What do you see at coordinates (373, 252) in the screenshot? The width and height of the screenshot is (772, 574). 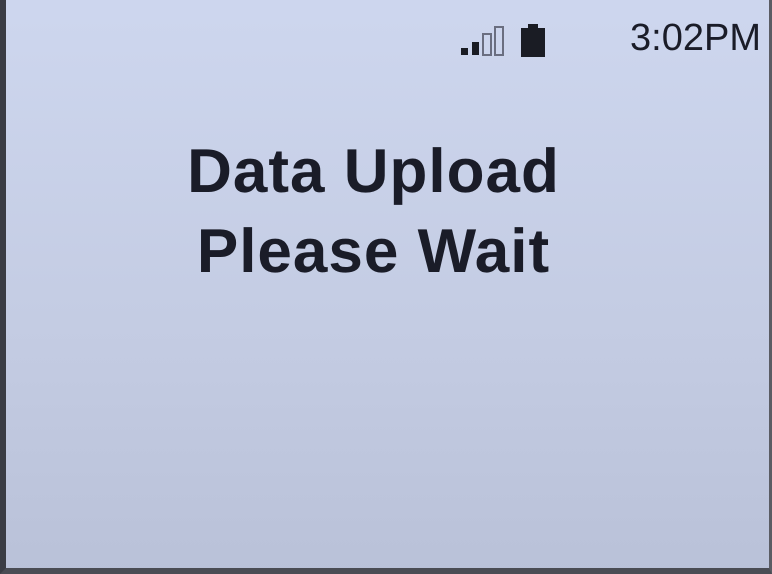 I see `status-message: Please Wait` at bounding box center [373, 252].